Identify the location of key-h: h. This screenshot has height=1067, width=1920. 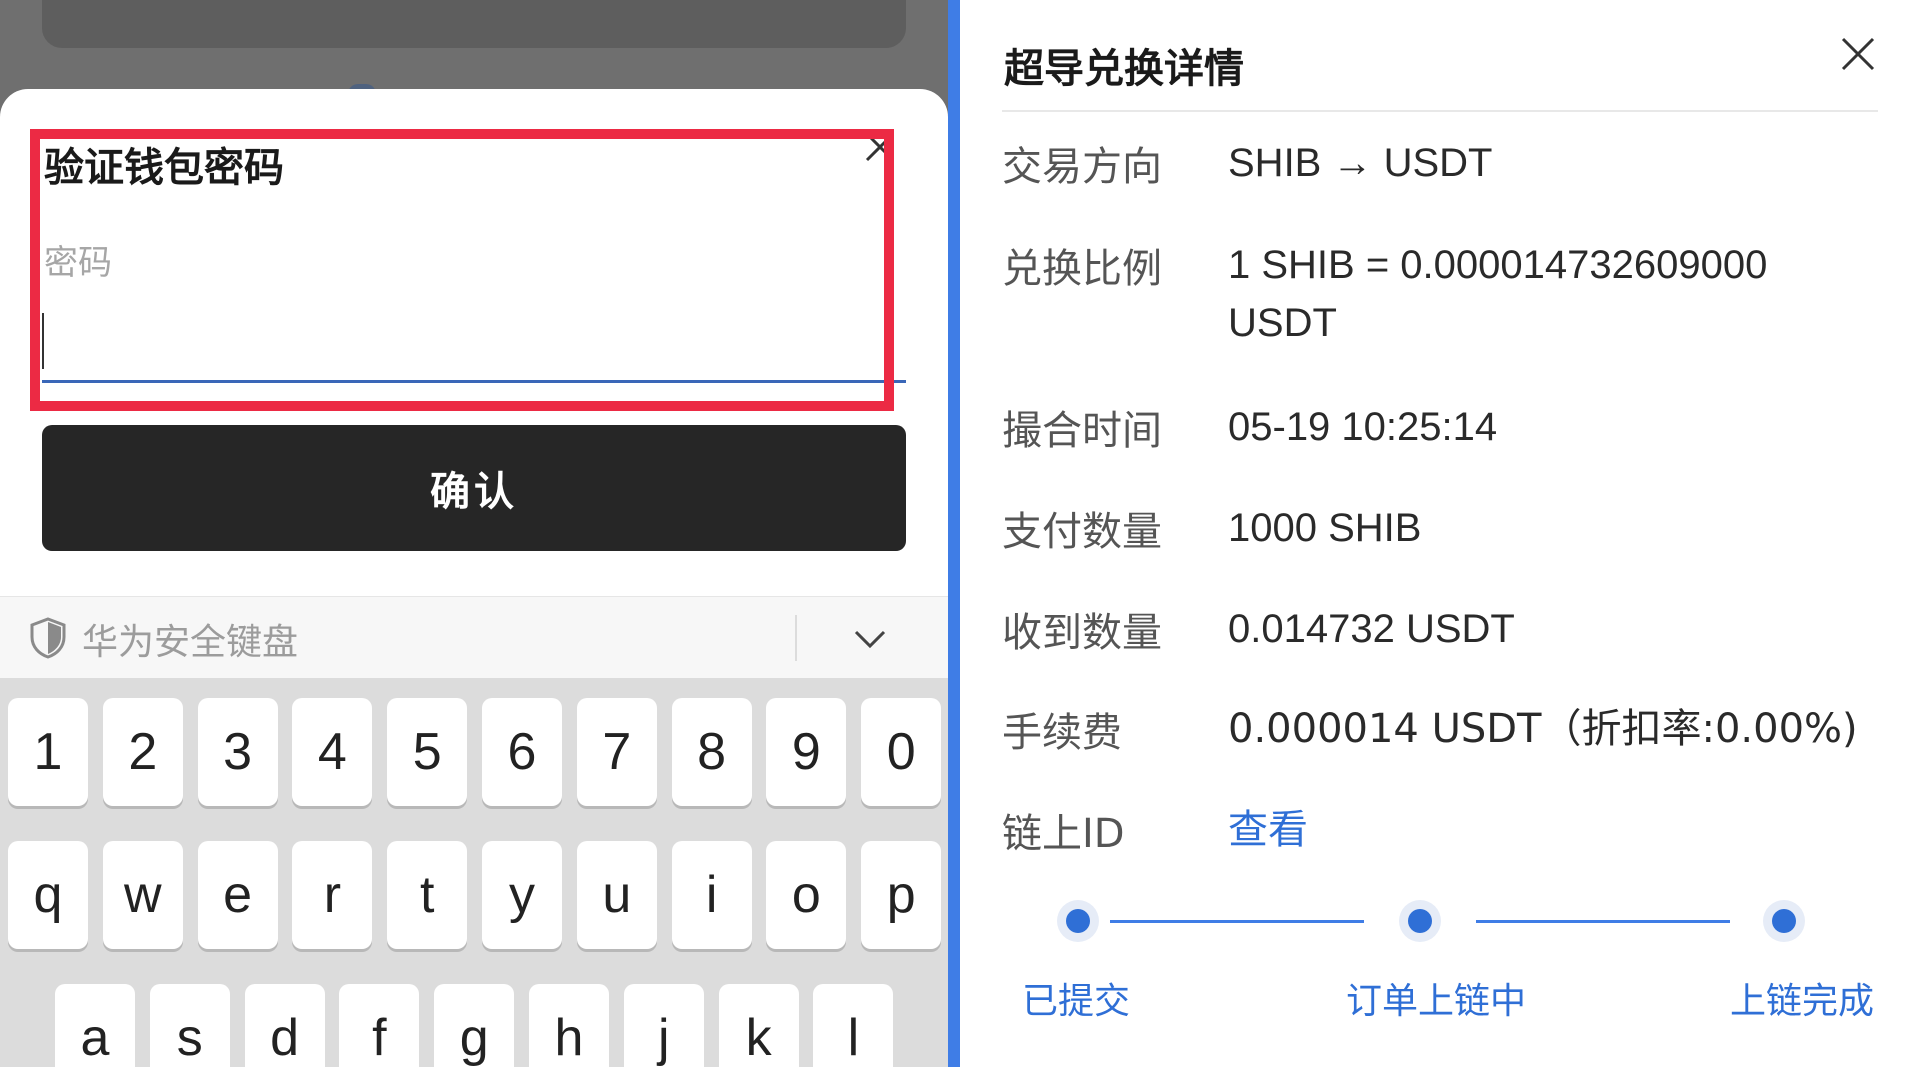
(569, 1025).